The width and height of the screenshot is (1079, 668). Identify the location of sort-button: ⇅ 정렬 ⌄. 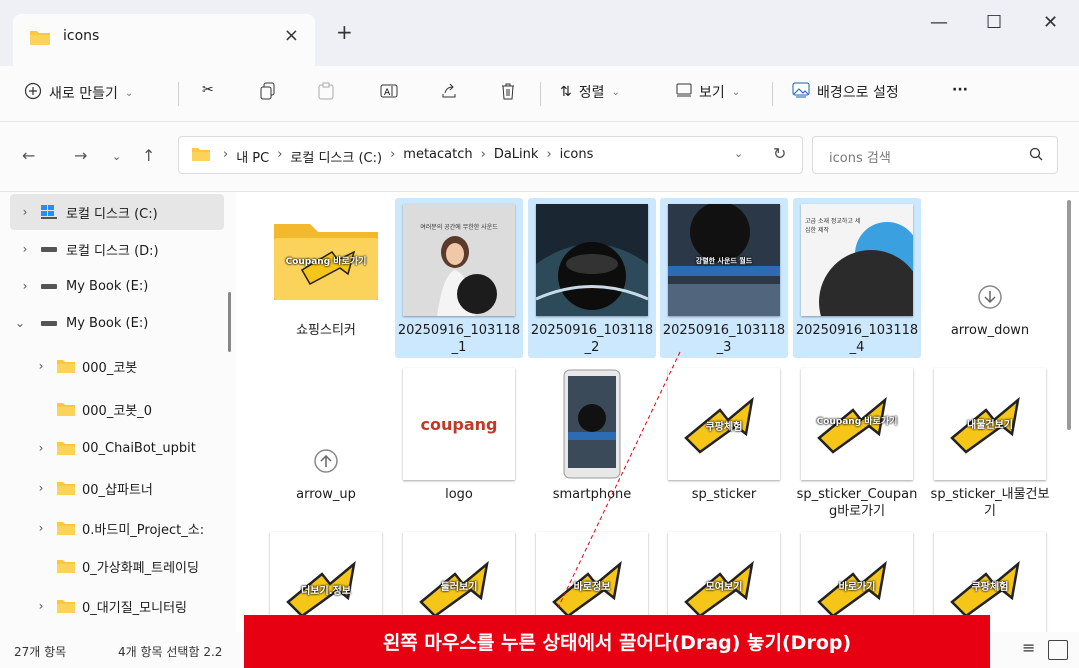
(590, 92).